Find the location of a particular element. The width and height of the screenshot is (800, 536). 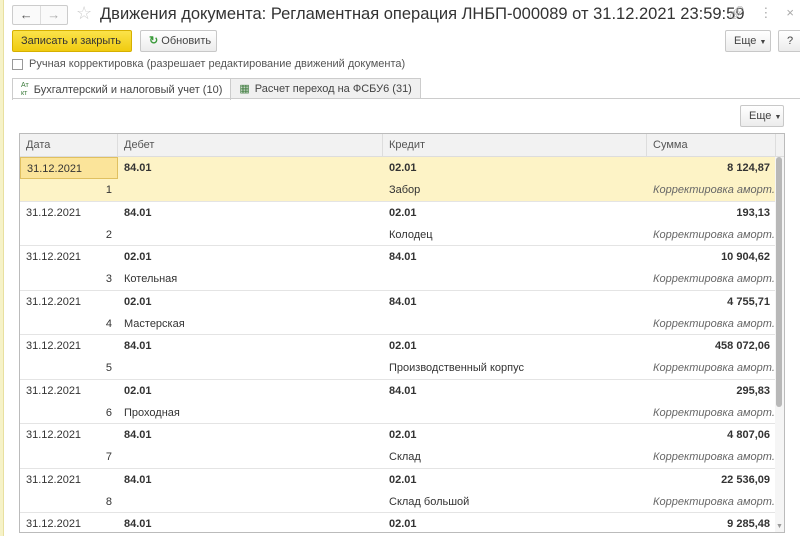

cell-sum: 458 072,06 is located at coordinates (711, 346).